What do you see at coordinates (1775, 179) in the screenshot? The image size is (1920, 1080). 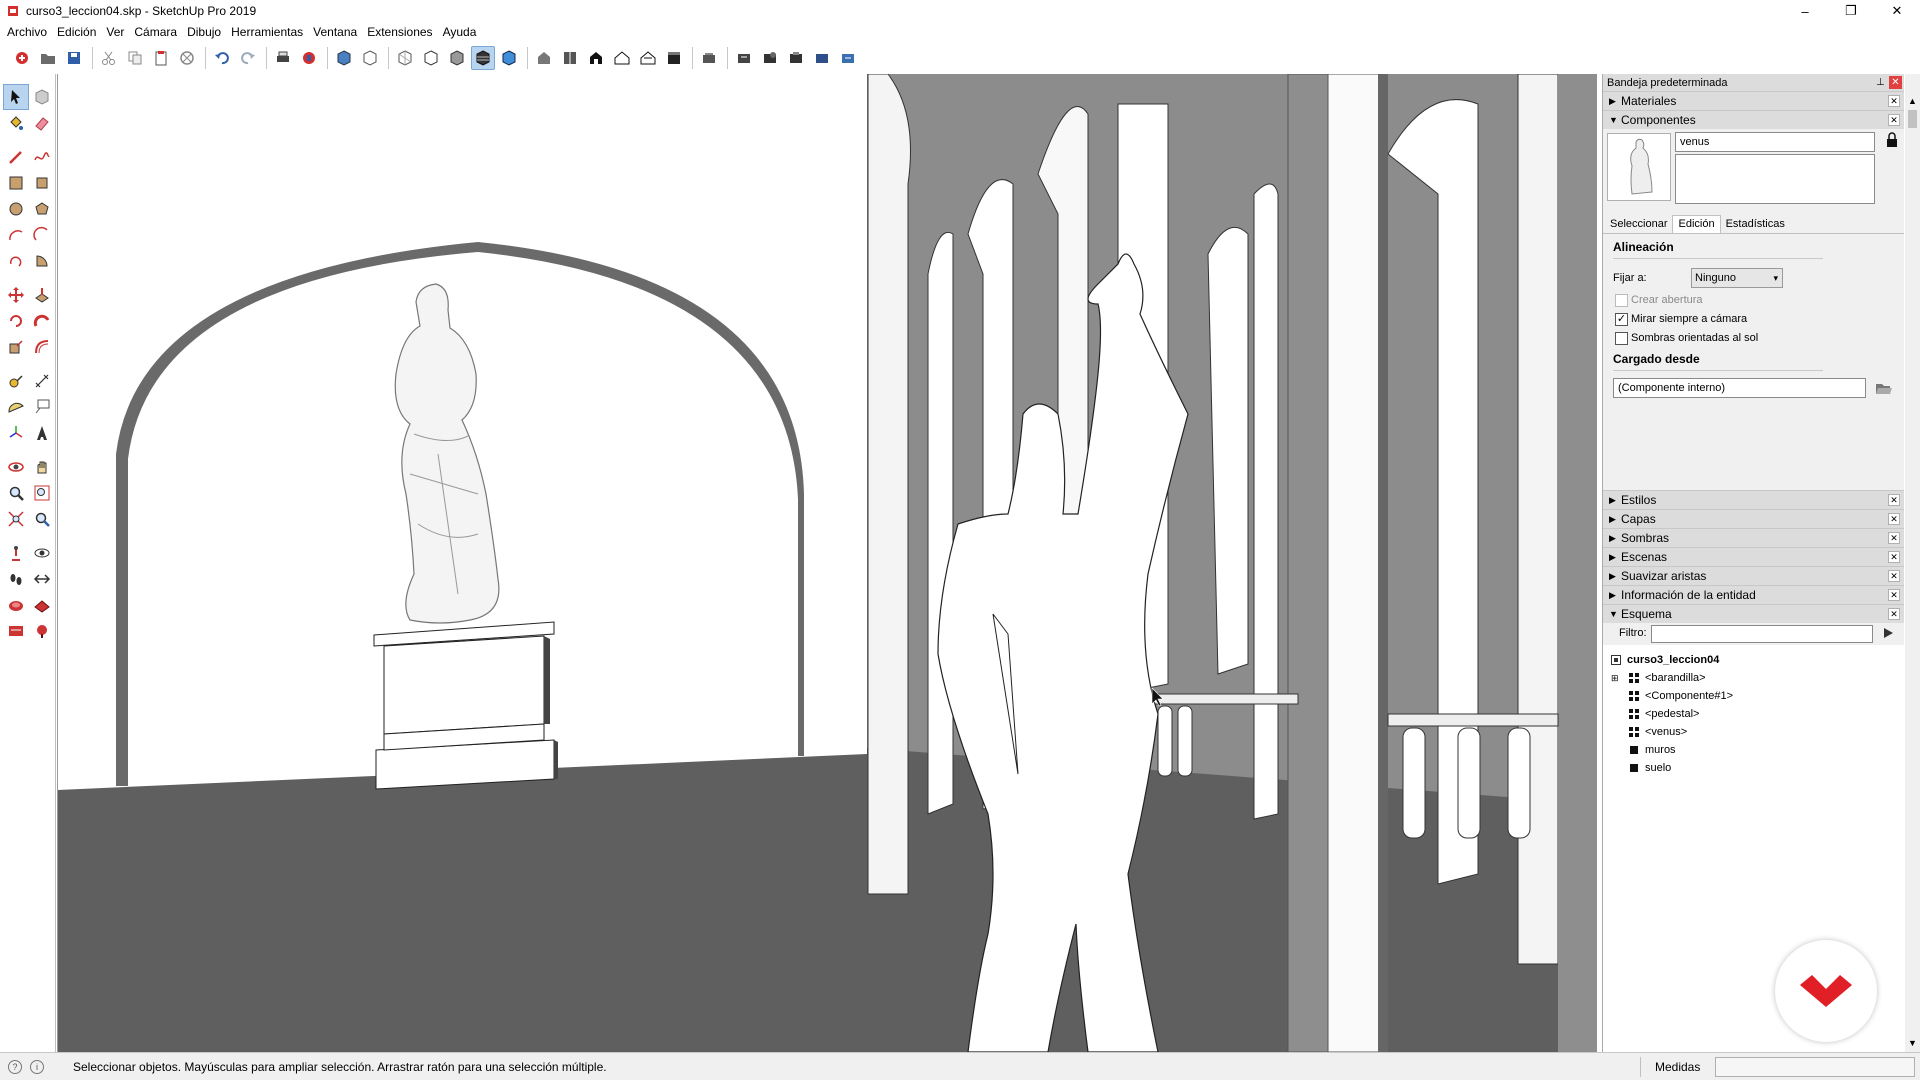 I see `component-description-field` at bounding box center [1775, 179].